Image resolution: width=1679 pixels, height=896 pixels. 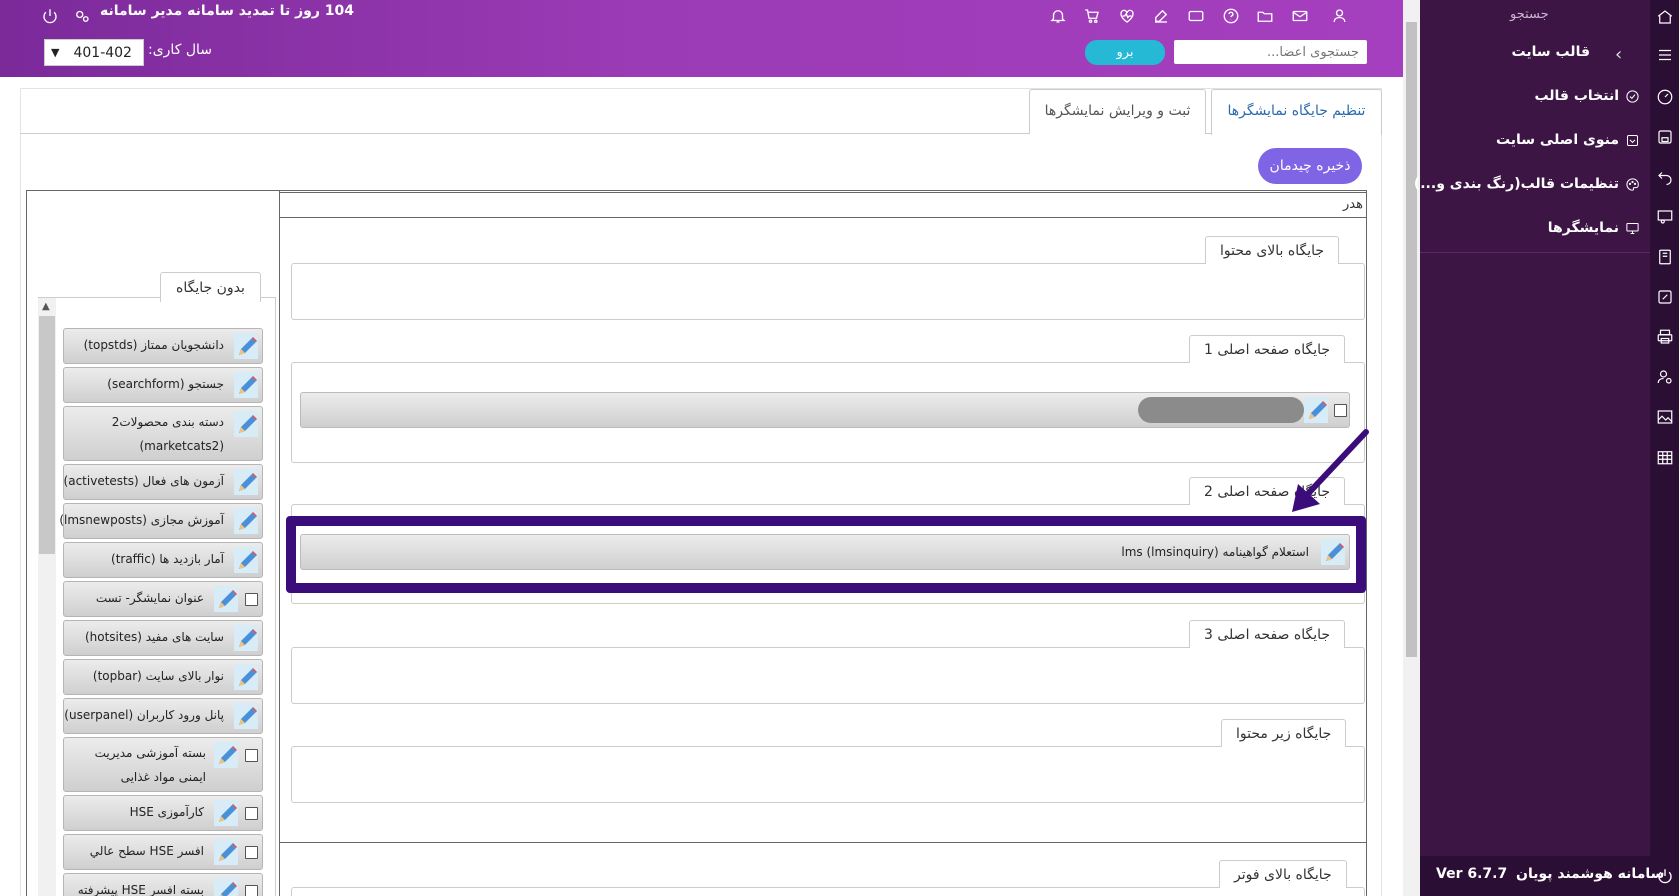 What do you see at coordinates (163, 716) in the screenshot?
I see `list-item: پانل ورود کاربران (userpanel)` at bounding box center [163, 716].